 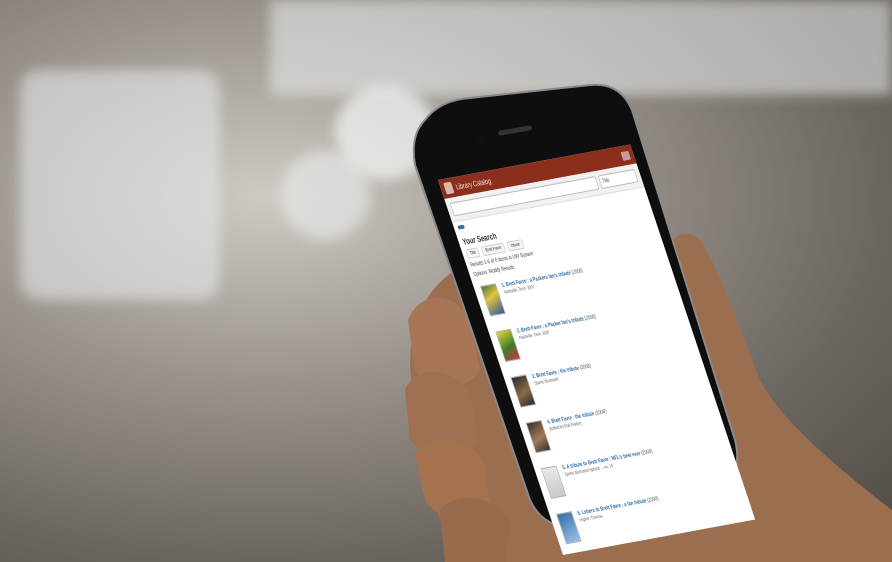 What do you see at coordinates (625, 155) in the screenshot?
I see `menu-icon` at bounding box center [625, 155].